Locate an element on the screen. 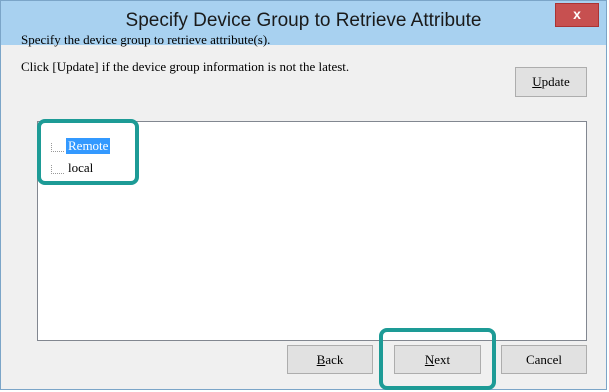 The height and width of the screenshot is (392, 609). cancel-button: Cancel is located at coordinates (544, 359).